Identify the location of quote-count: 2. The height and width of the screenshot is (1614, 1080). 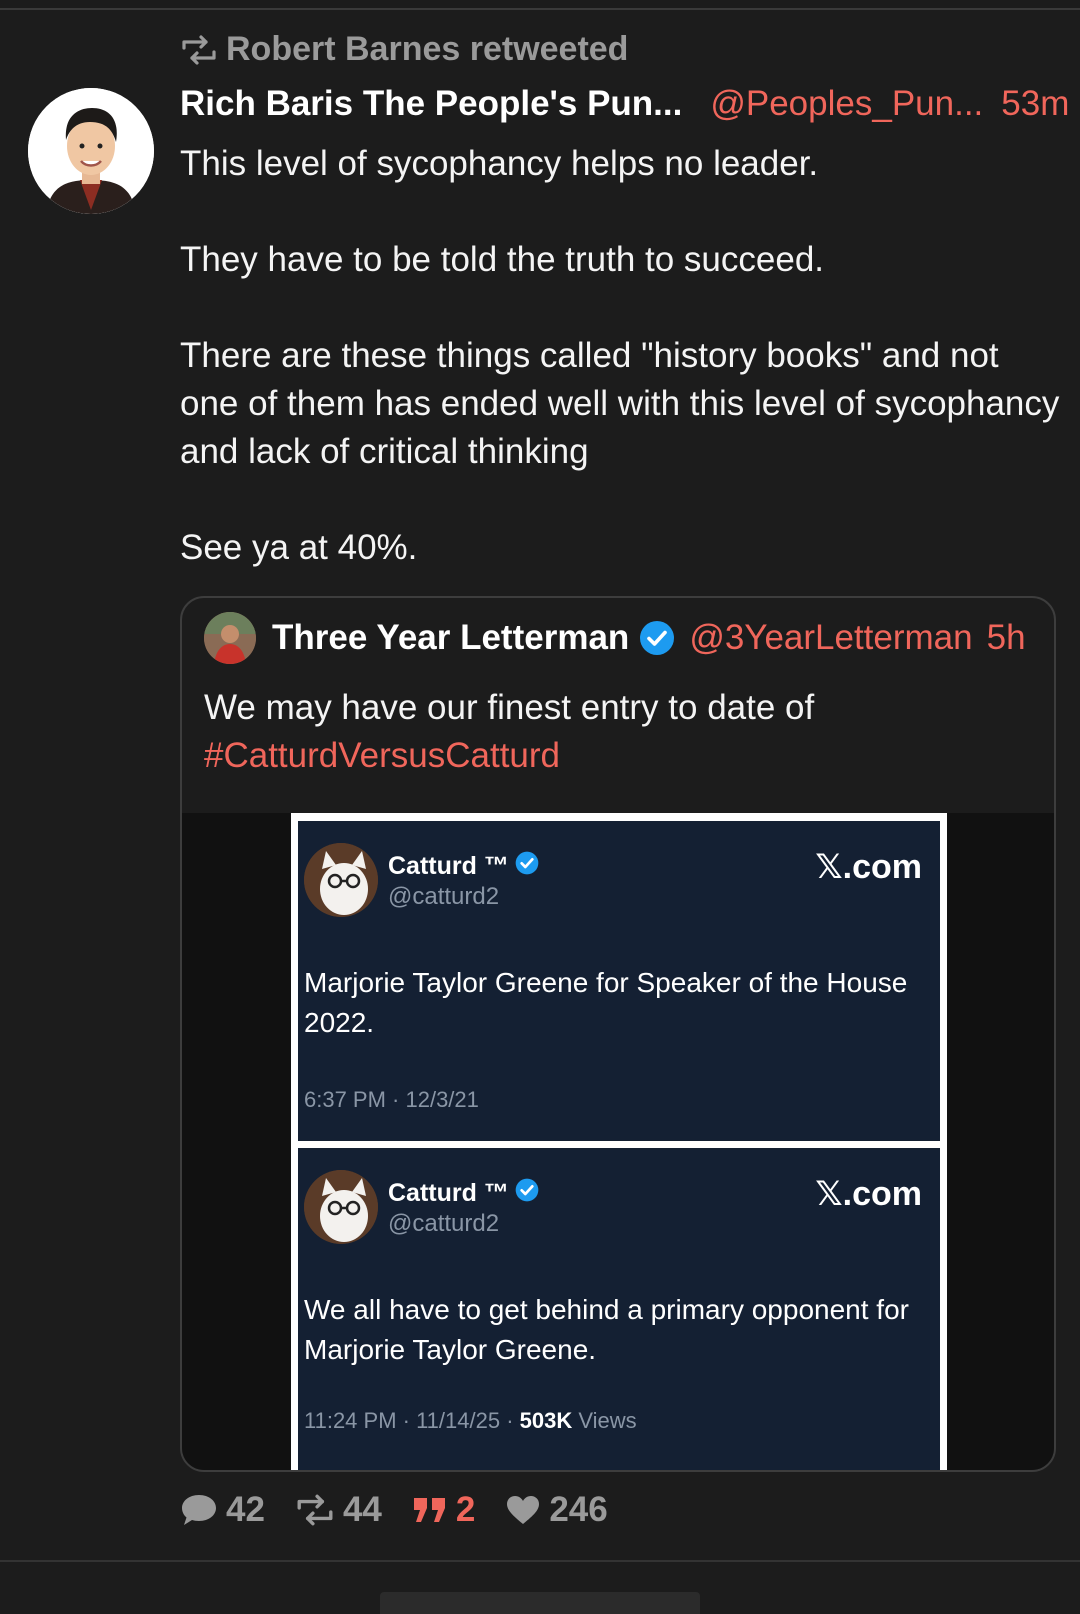
(465, 1509).